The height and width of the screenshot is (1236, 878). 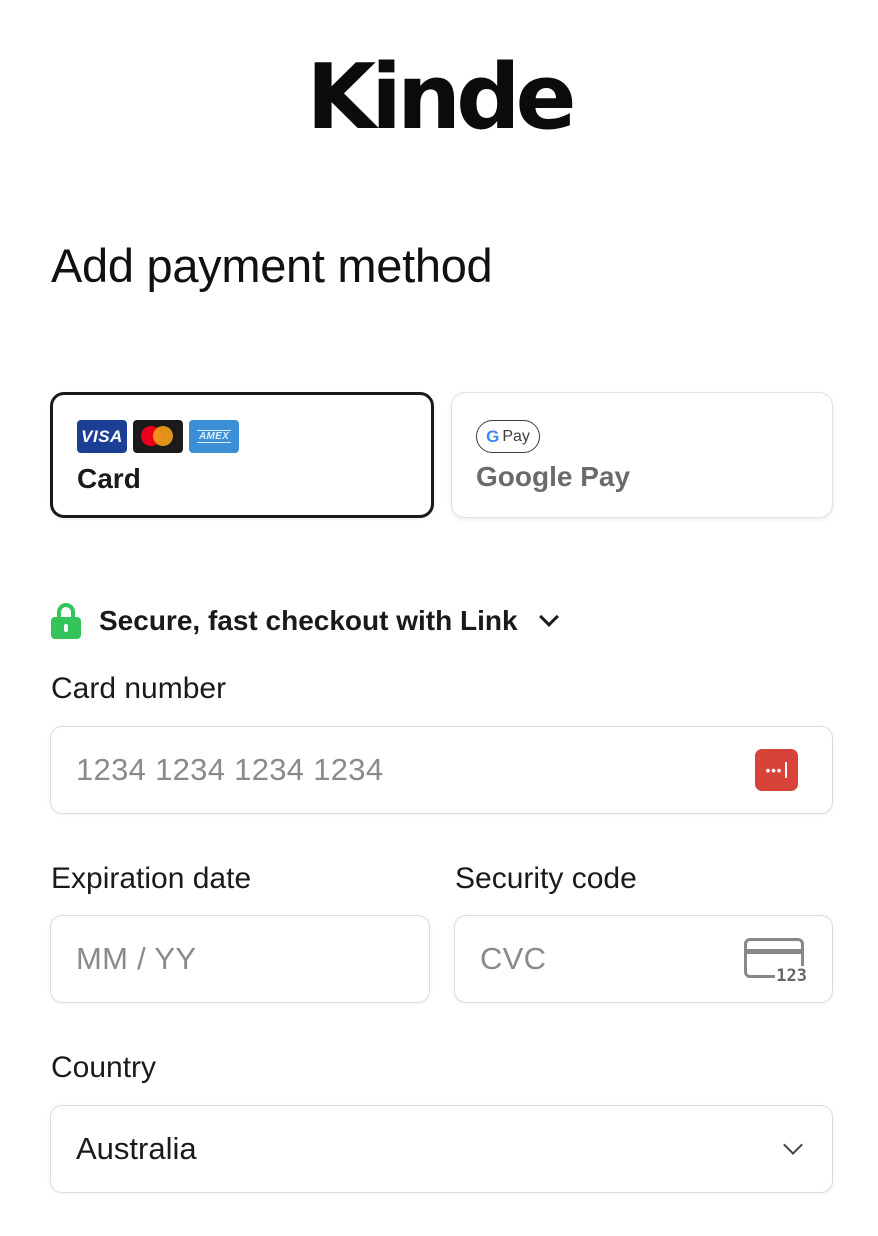 I want to click on expiration-date-input, so click(x=212, y=959).